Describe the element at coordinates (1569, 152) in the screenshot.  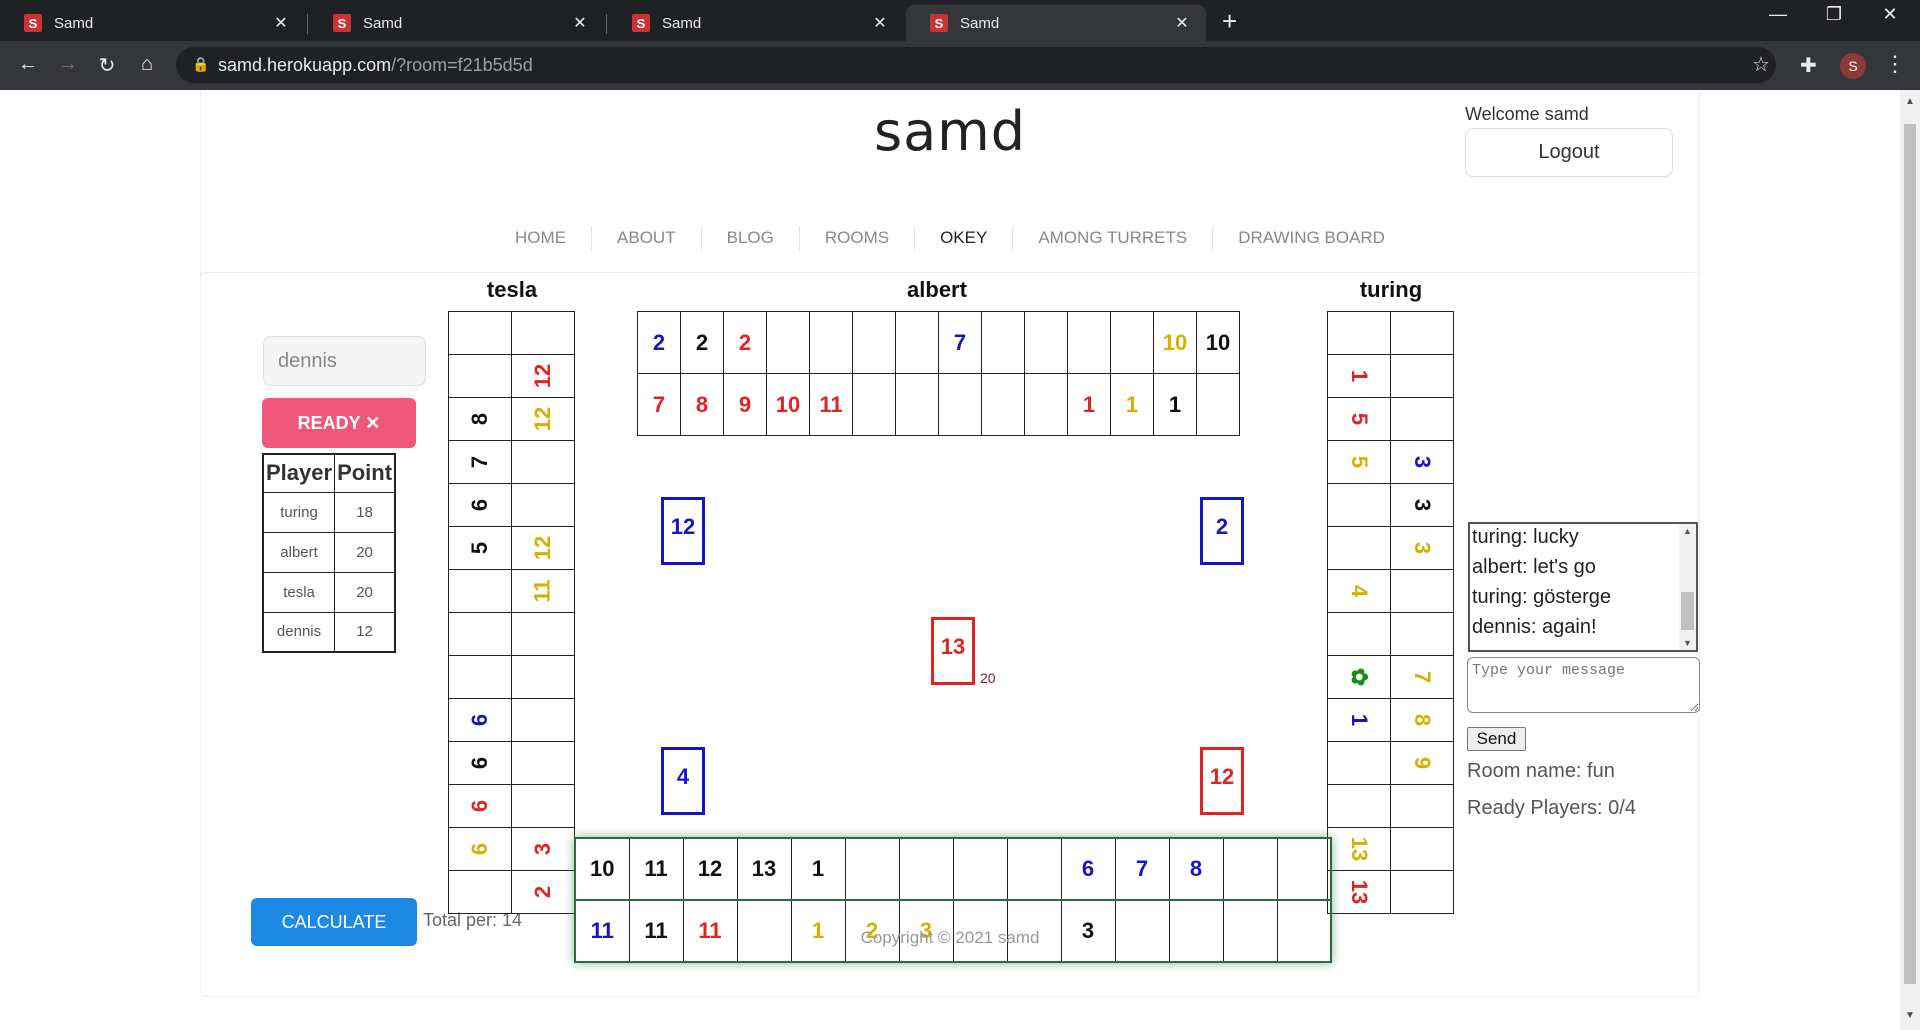
I see `logout-button: Logout` at that location.